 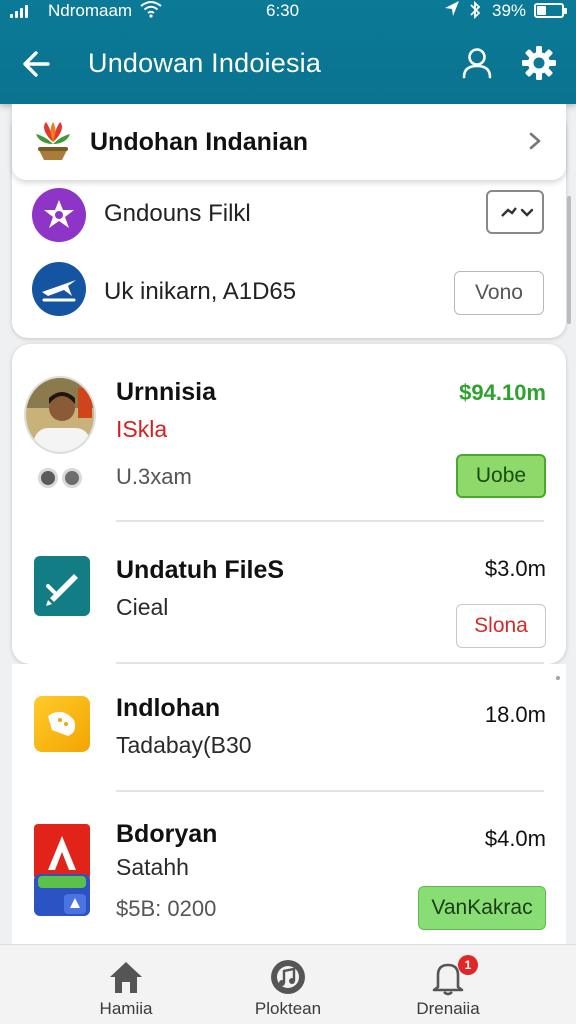 I want to click on music-icon, so click(x=288, y=977).